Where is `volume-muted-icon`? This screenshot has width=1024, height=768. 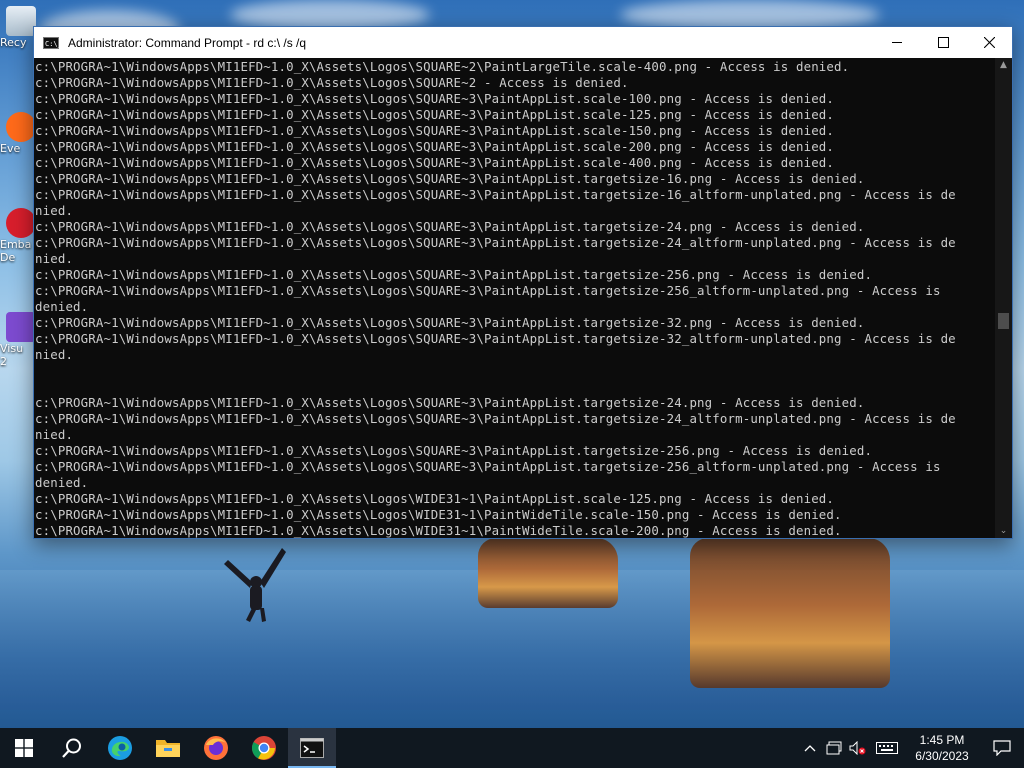 volume-muted-icon is located at coordinates (857, 748).